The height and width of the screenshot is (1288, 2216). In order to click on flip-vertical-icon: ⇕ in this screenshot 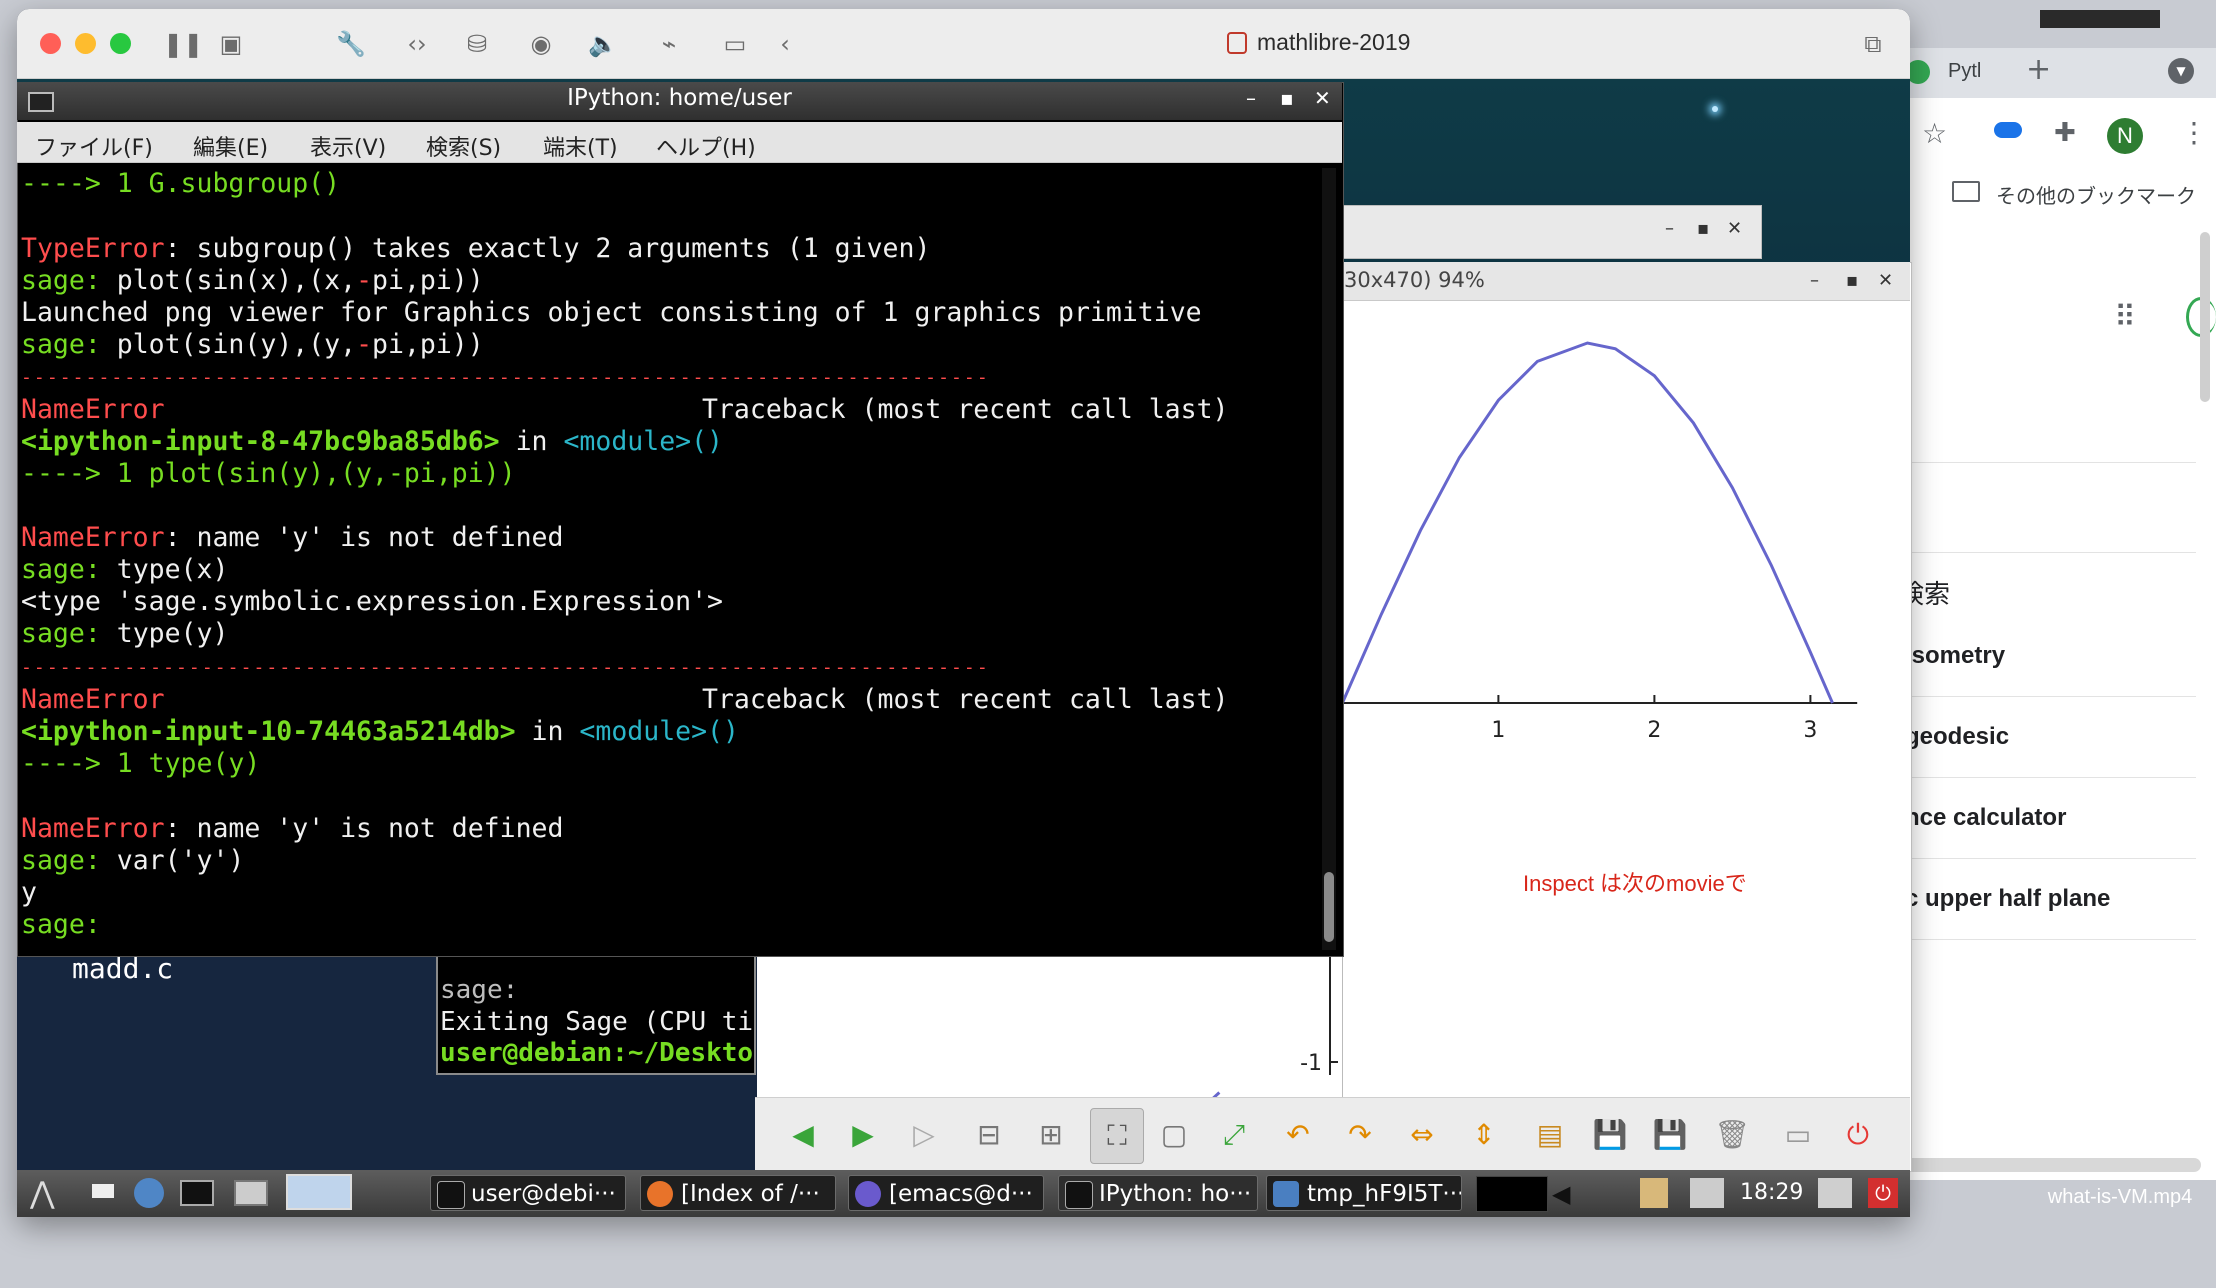, I will do `click(1484, 1135)`.